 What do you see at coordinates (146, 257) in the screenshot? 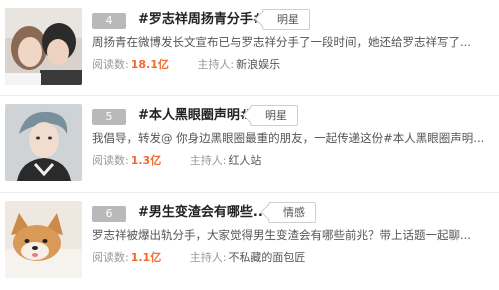
I see `read-count: 1.1亿` at bounding box center [146, 257].